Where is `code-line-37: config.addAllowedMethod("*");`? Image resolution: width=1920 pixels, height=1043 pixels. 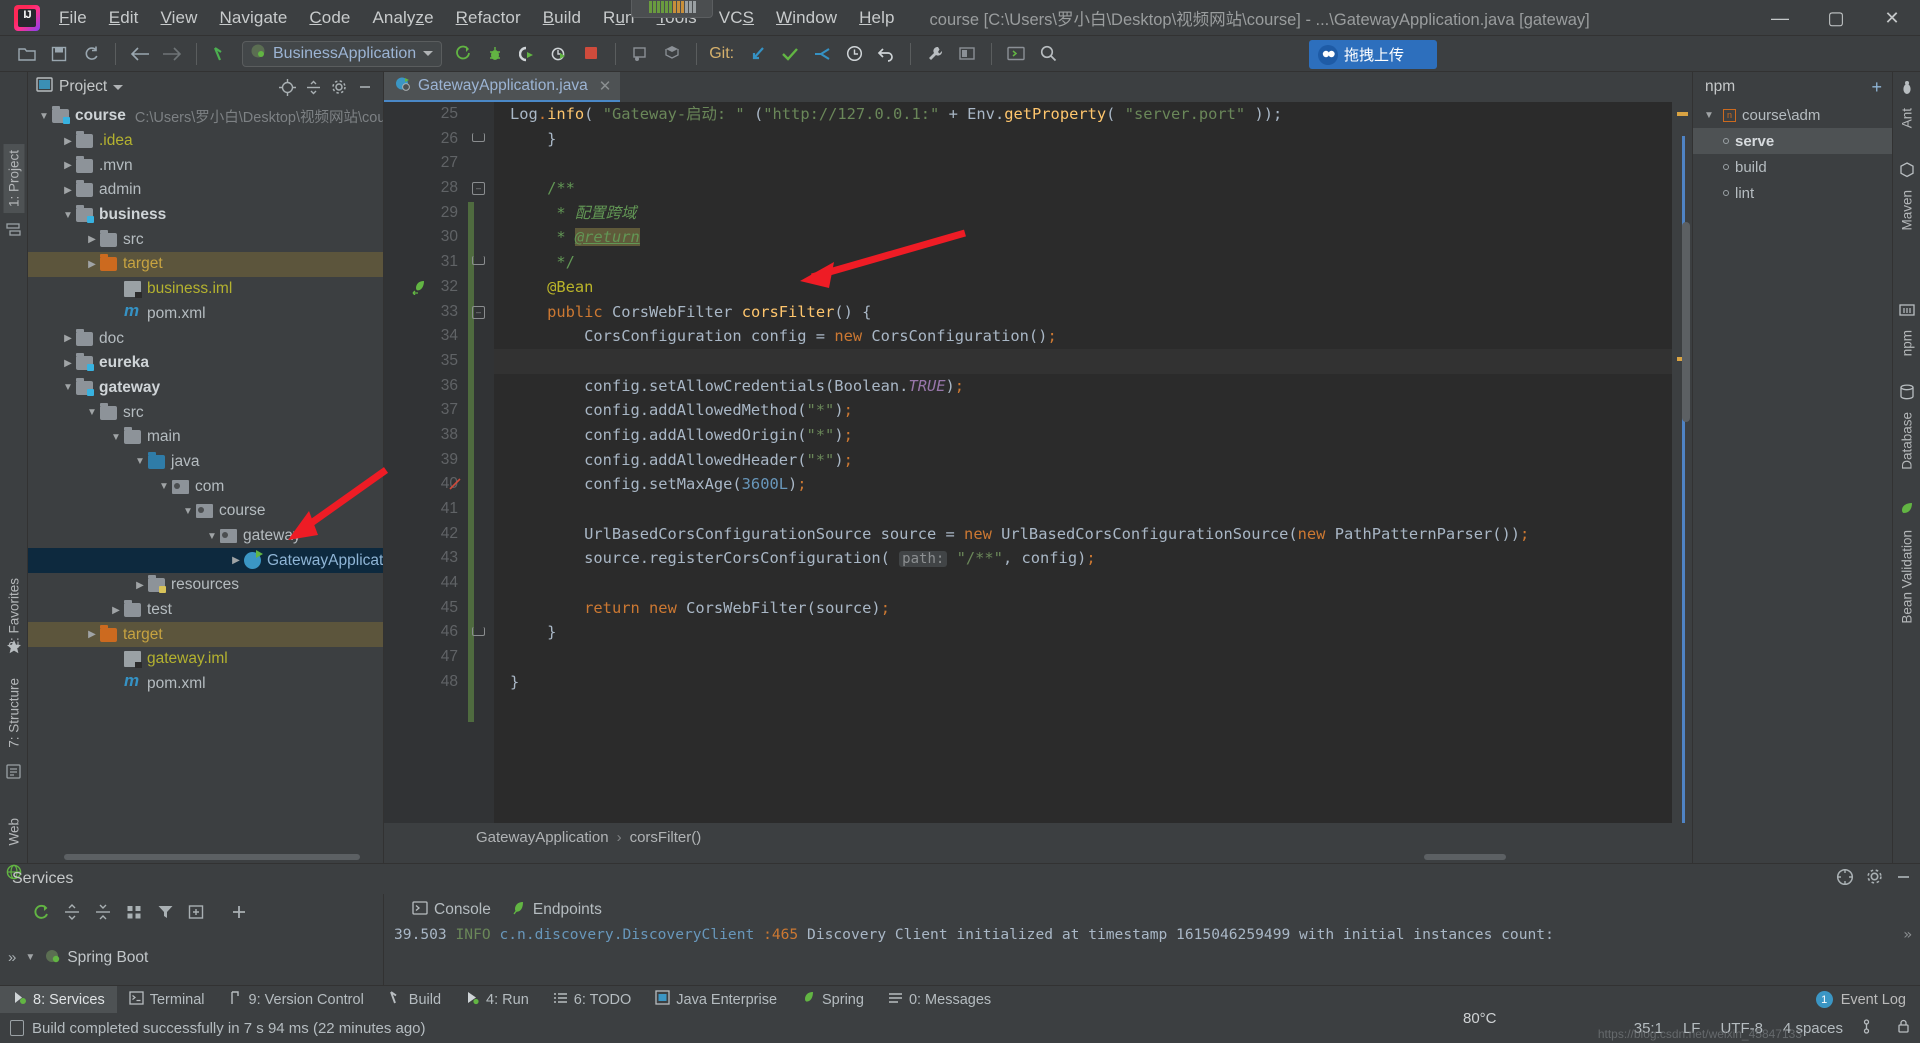
code-line-37: config.addAllowedMethod("*"); is located at coordinates (1083, 410).